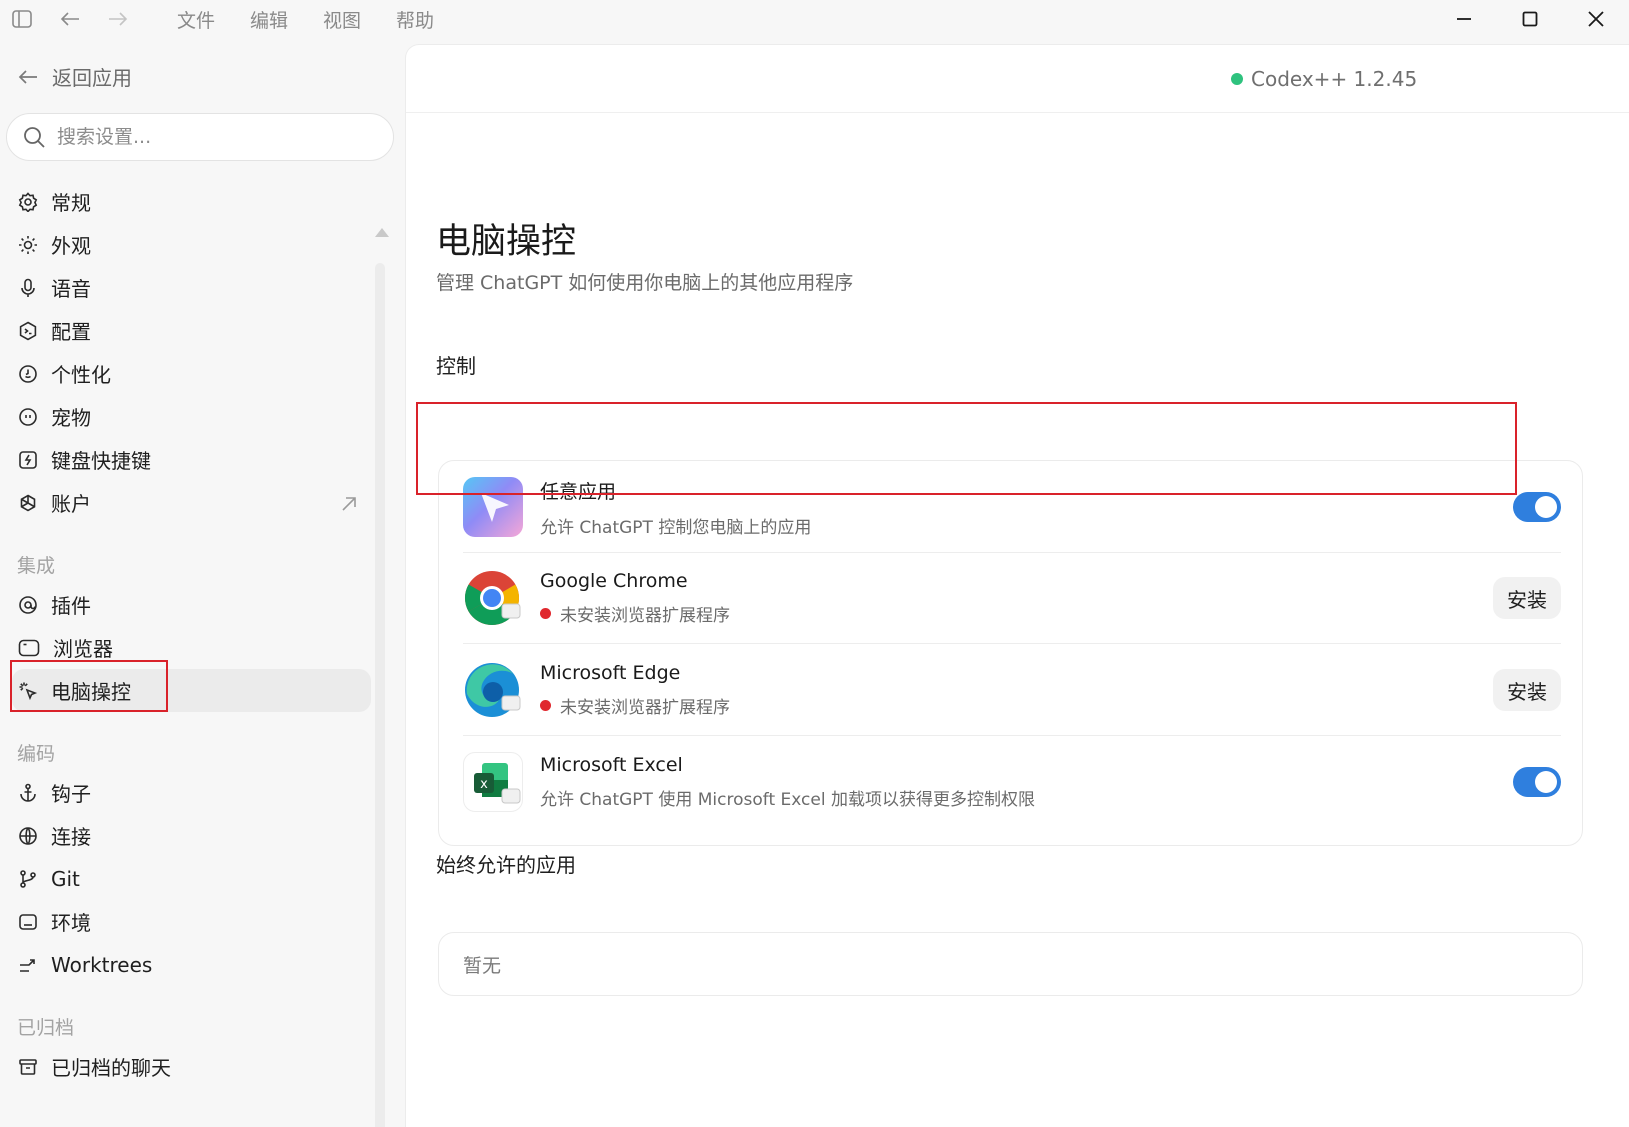  I want to click on sidebar-item-label: Git, so click(65, 878).